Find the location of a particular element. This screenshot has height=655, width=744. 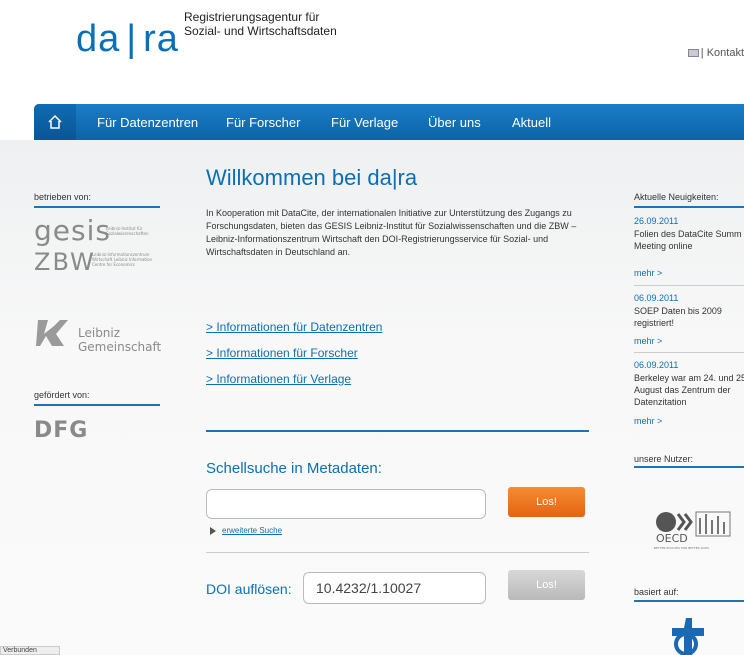

tagline-line2: Sozial- und Wirtschaftsdaten is located at coordinates (260, 31).